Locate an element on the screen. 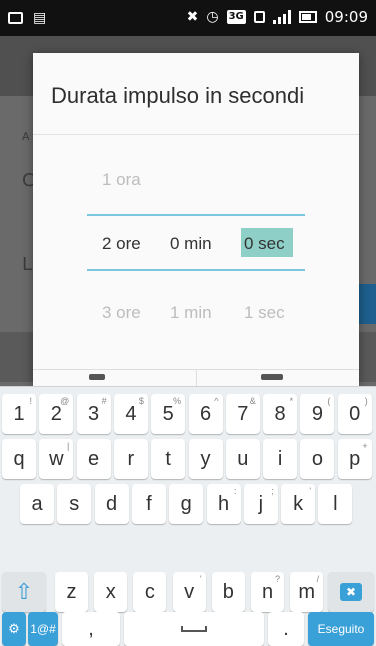  key-label: s is located at coordinates (74, 503).